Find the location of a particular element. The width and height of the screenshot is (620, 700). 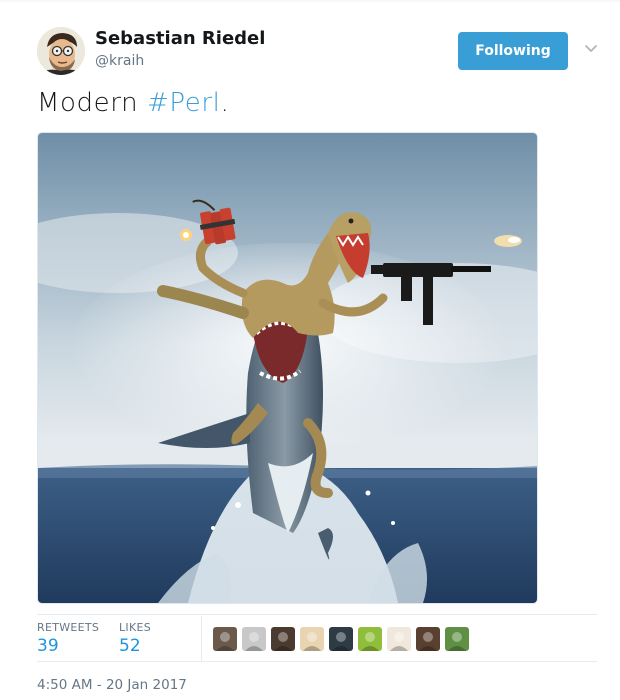

tweet-timestamp: 4:50 AM - 20 Jan 2017 is located at coordinates (112, 685).